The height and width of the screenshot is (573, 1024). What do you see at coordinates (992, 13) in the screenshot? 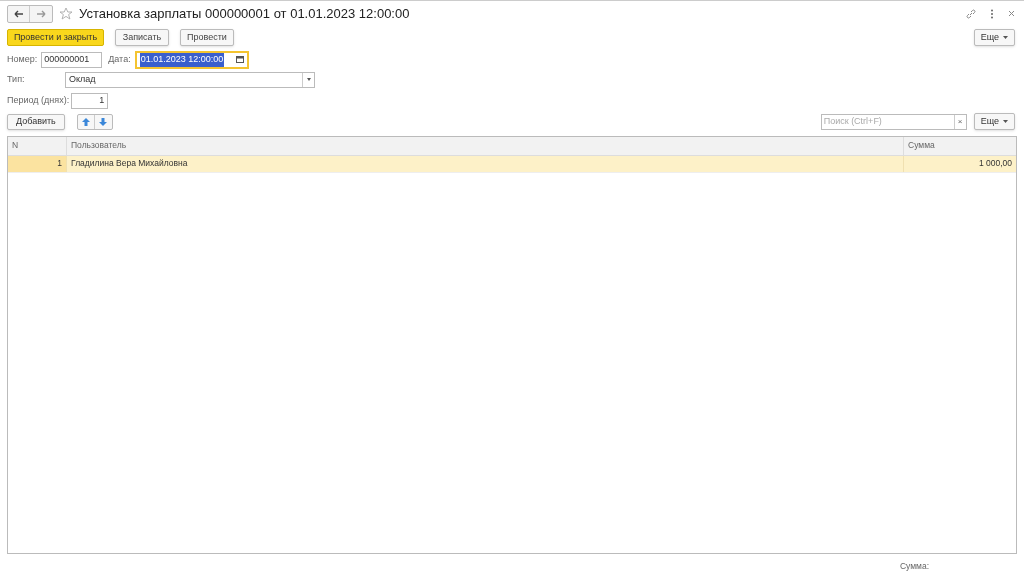
I see `more-options-icon` at bounding box center [992, 13].